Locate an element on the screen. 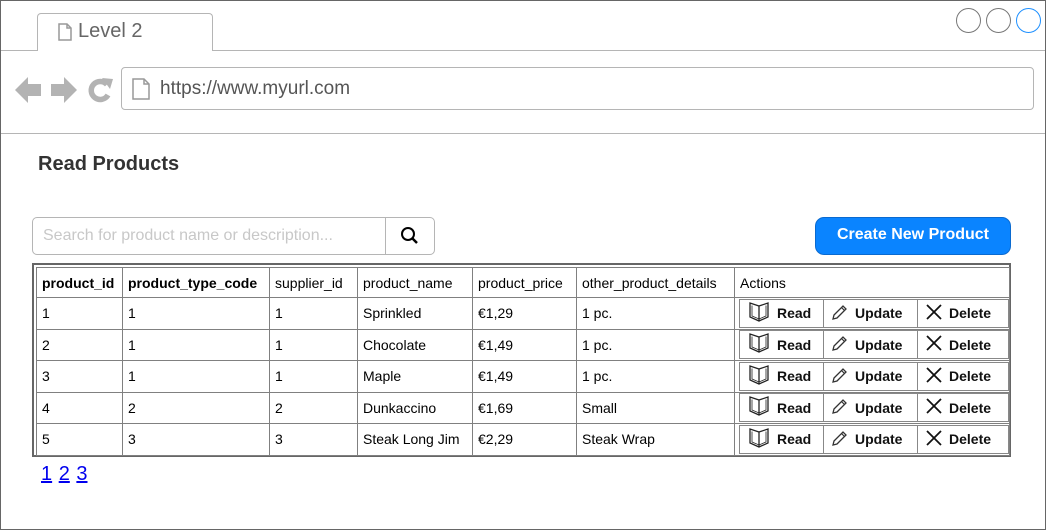  table-row: 3 1 1 Maple €1,49 1 pc. Read Update Delete is located at coordinates (523, 376).